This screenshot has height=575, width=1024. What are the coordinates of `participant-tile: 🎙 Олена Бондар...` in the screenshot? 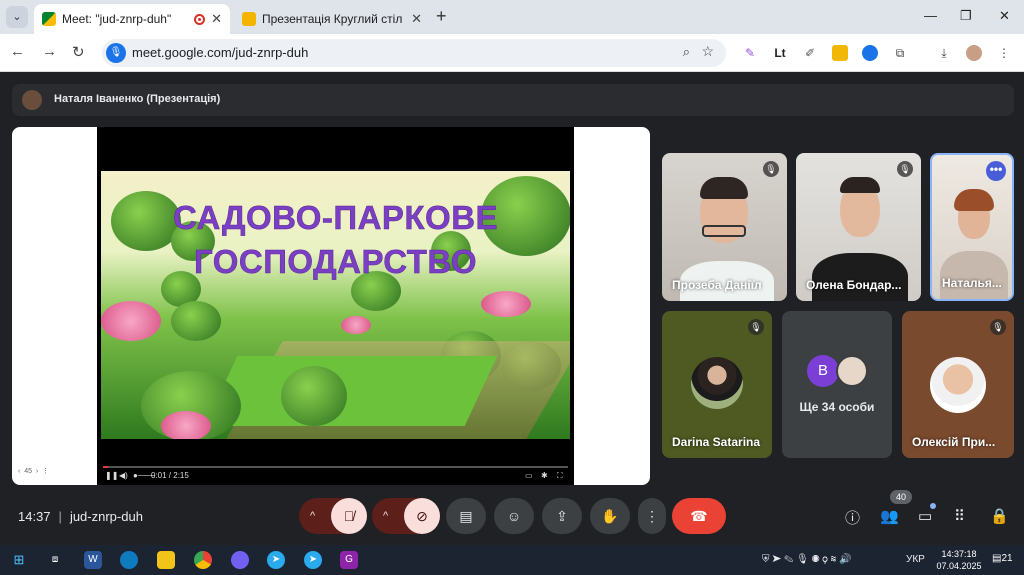 It's located at (858, 227).